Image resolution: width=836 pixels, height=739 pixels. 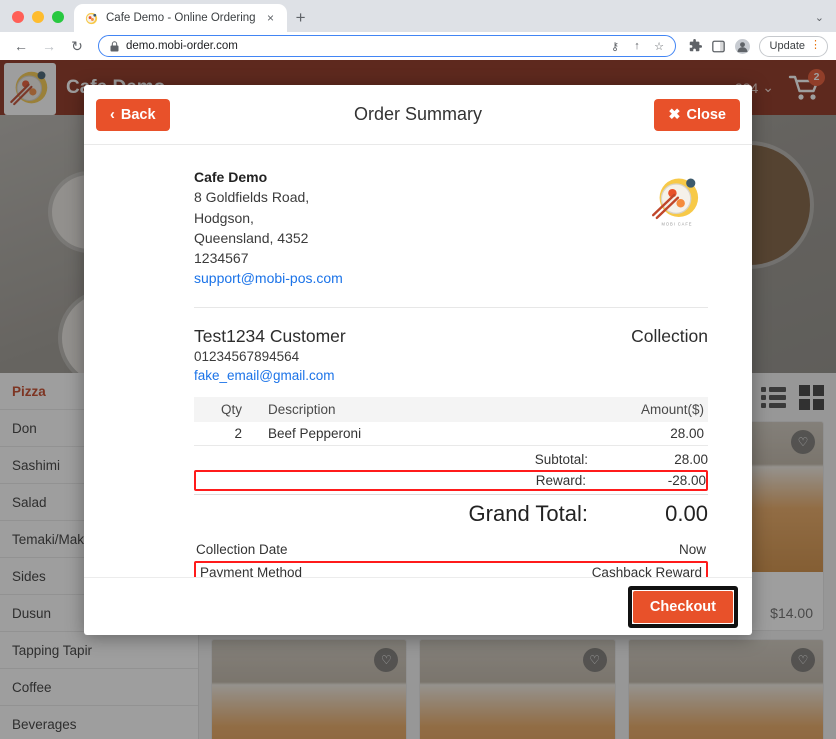 What do you see at coordinates (675, 202) in the screenshot?
I see `mobi-cafe-logo: MOBI CAFE` at bounding box center [675, 202].